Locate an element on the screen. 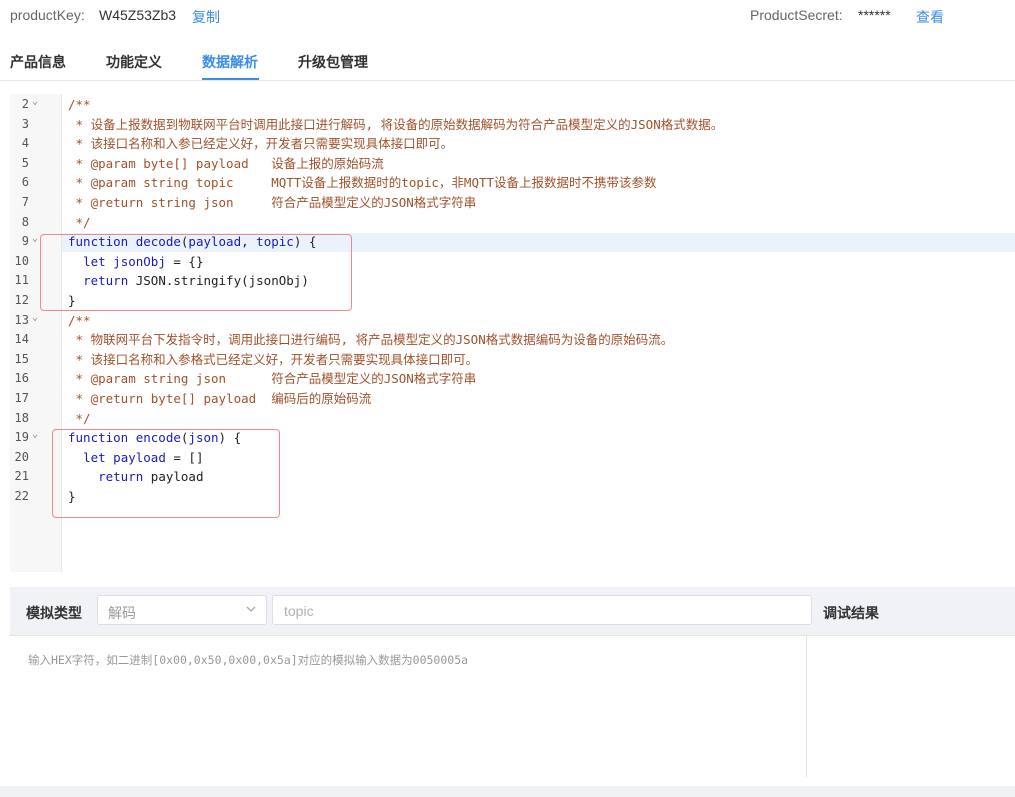  product-secret-label: ProductSecret: is located at coordinates (796, 15).